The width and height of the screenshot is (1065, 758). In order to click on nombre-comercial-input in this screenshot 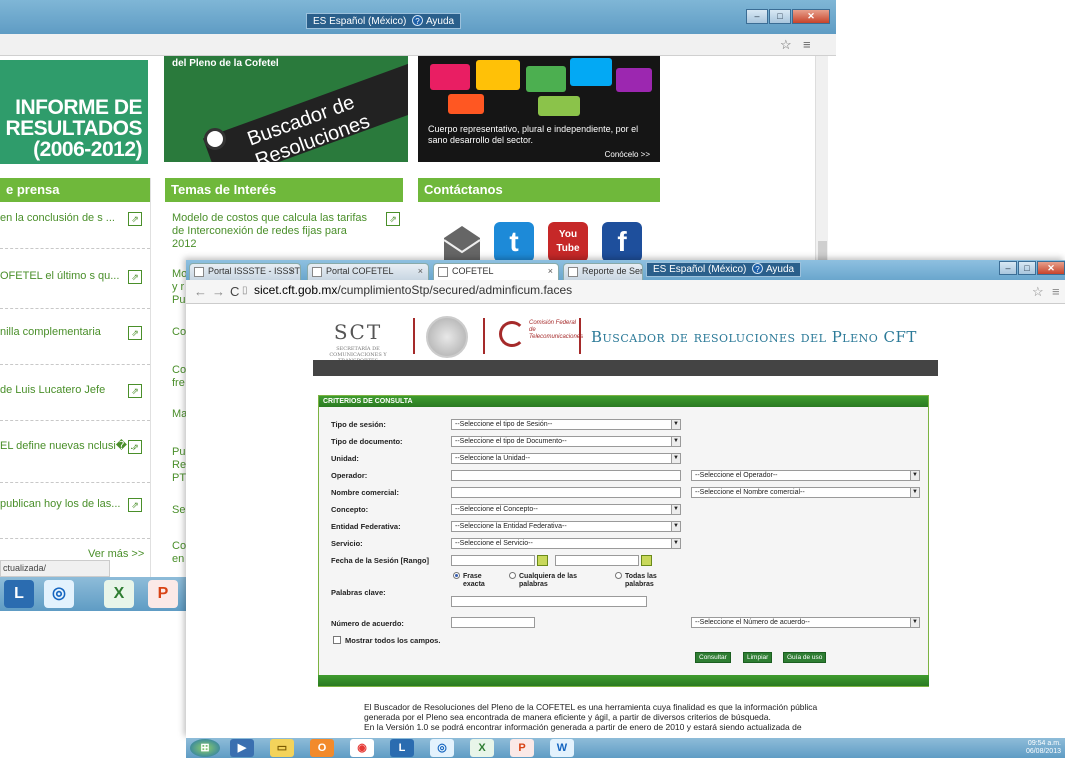, I will do `click(566, 492)`.